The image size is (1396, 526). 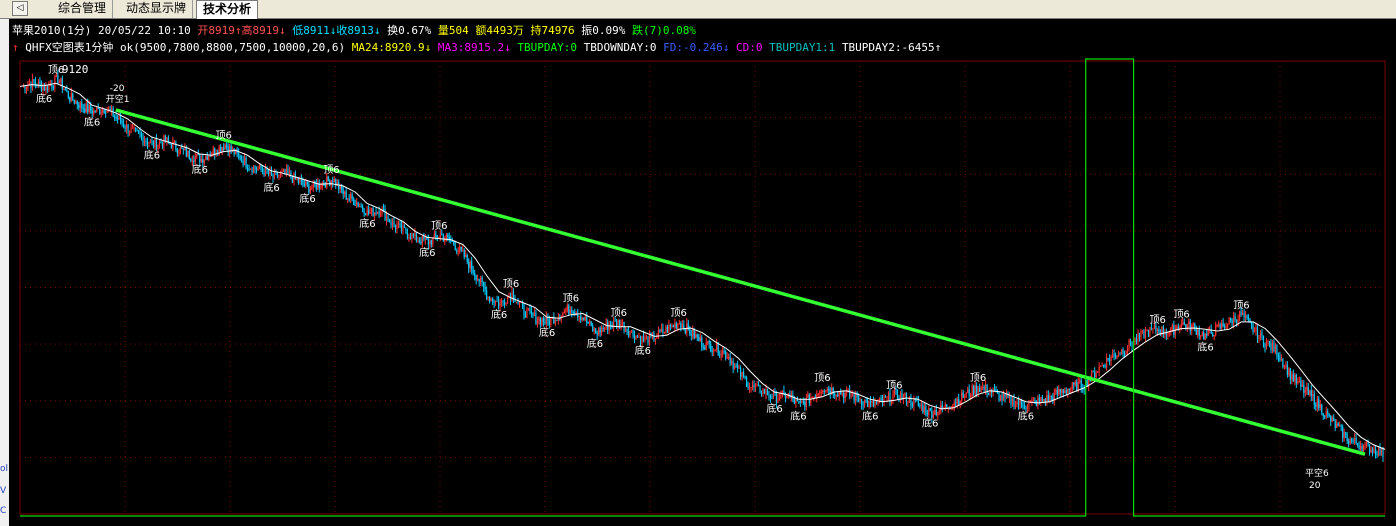 I want to click on indicator-value: TBDOWNDAY:0, so click(x=623, y=47).